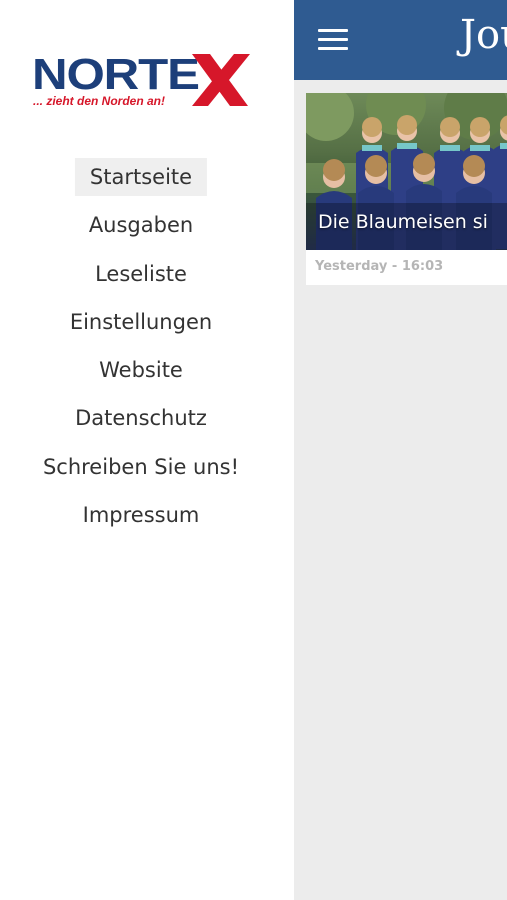 The image size is (507, 900). Describe the element at coordinates (221, 80) in the screenshot. I see `logo-x-mark` at that location.